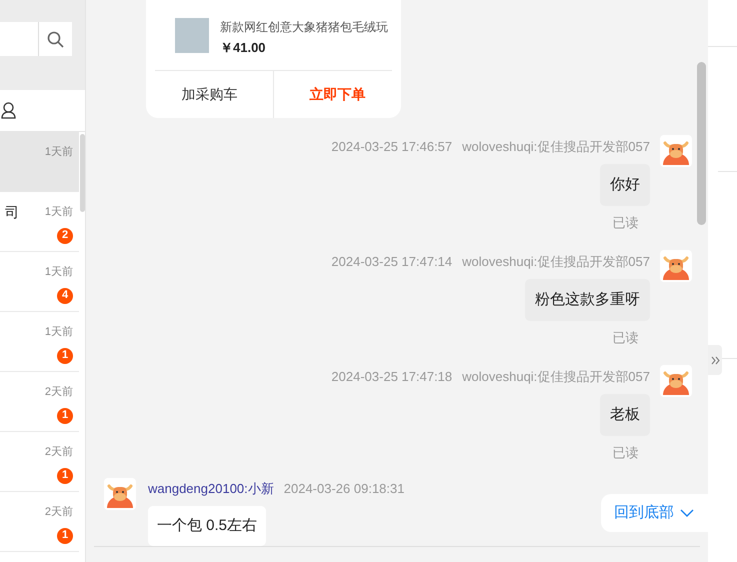 The width and height of the screenshot is (737, 562). Describe the element at coordinates (625, 415) in the screenshot. I see `message-bubble: 老板` at that location.